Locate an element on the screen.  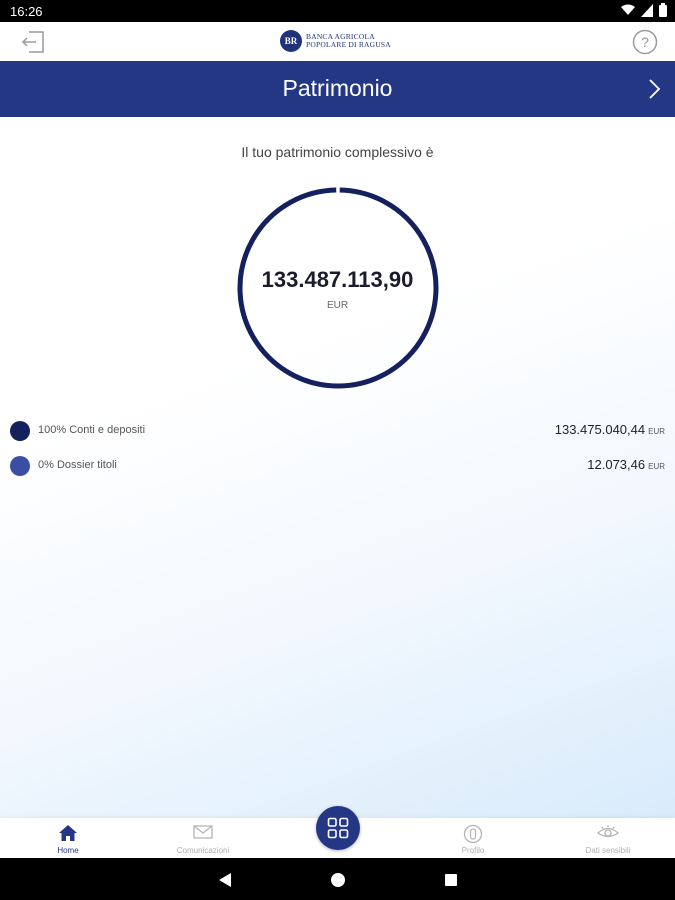
status-icons is located at coordinates (644, 10).